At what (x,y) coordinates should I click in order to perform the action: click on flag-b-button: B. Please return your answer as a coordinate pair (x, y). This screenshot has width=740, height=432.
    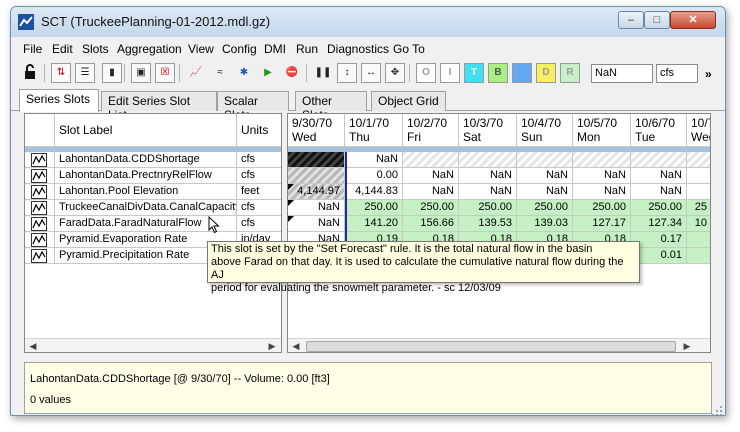
    Looking at the image, I should click on (498, 73).